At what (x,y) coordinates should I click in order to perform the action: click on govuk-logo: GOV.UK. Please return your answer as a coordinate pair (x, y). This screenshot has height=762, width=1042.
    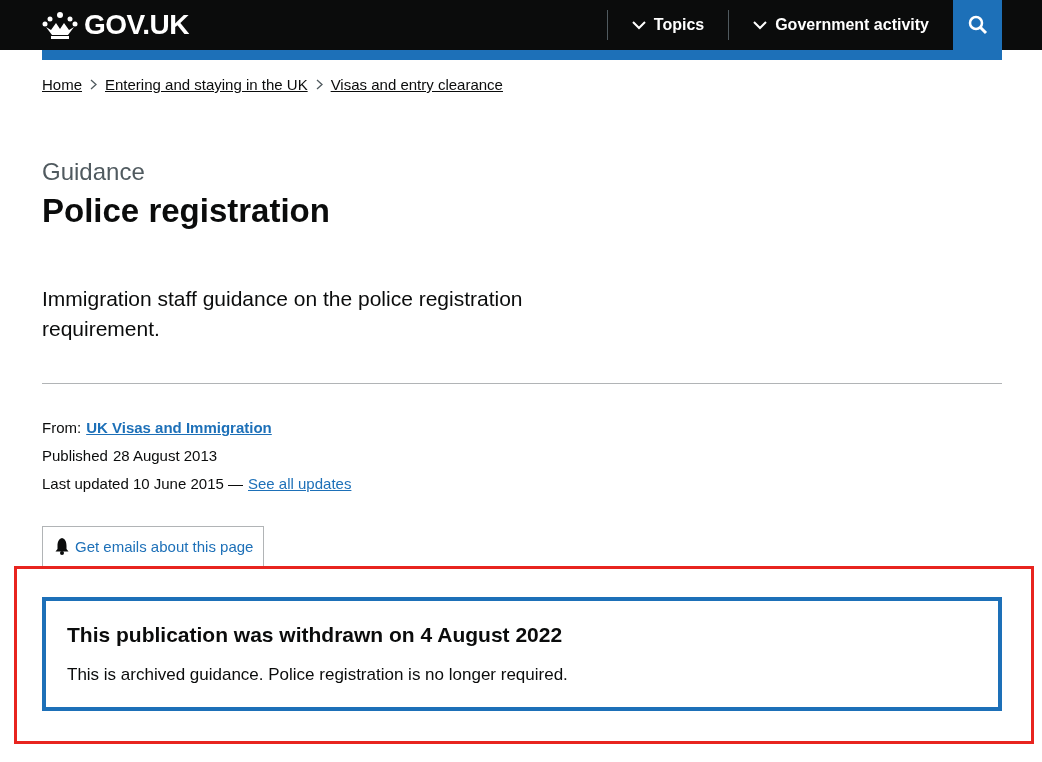
    Looking at the image, I should click on (115, 25).